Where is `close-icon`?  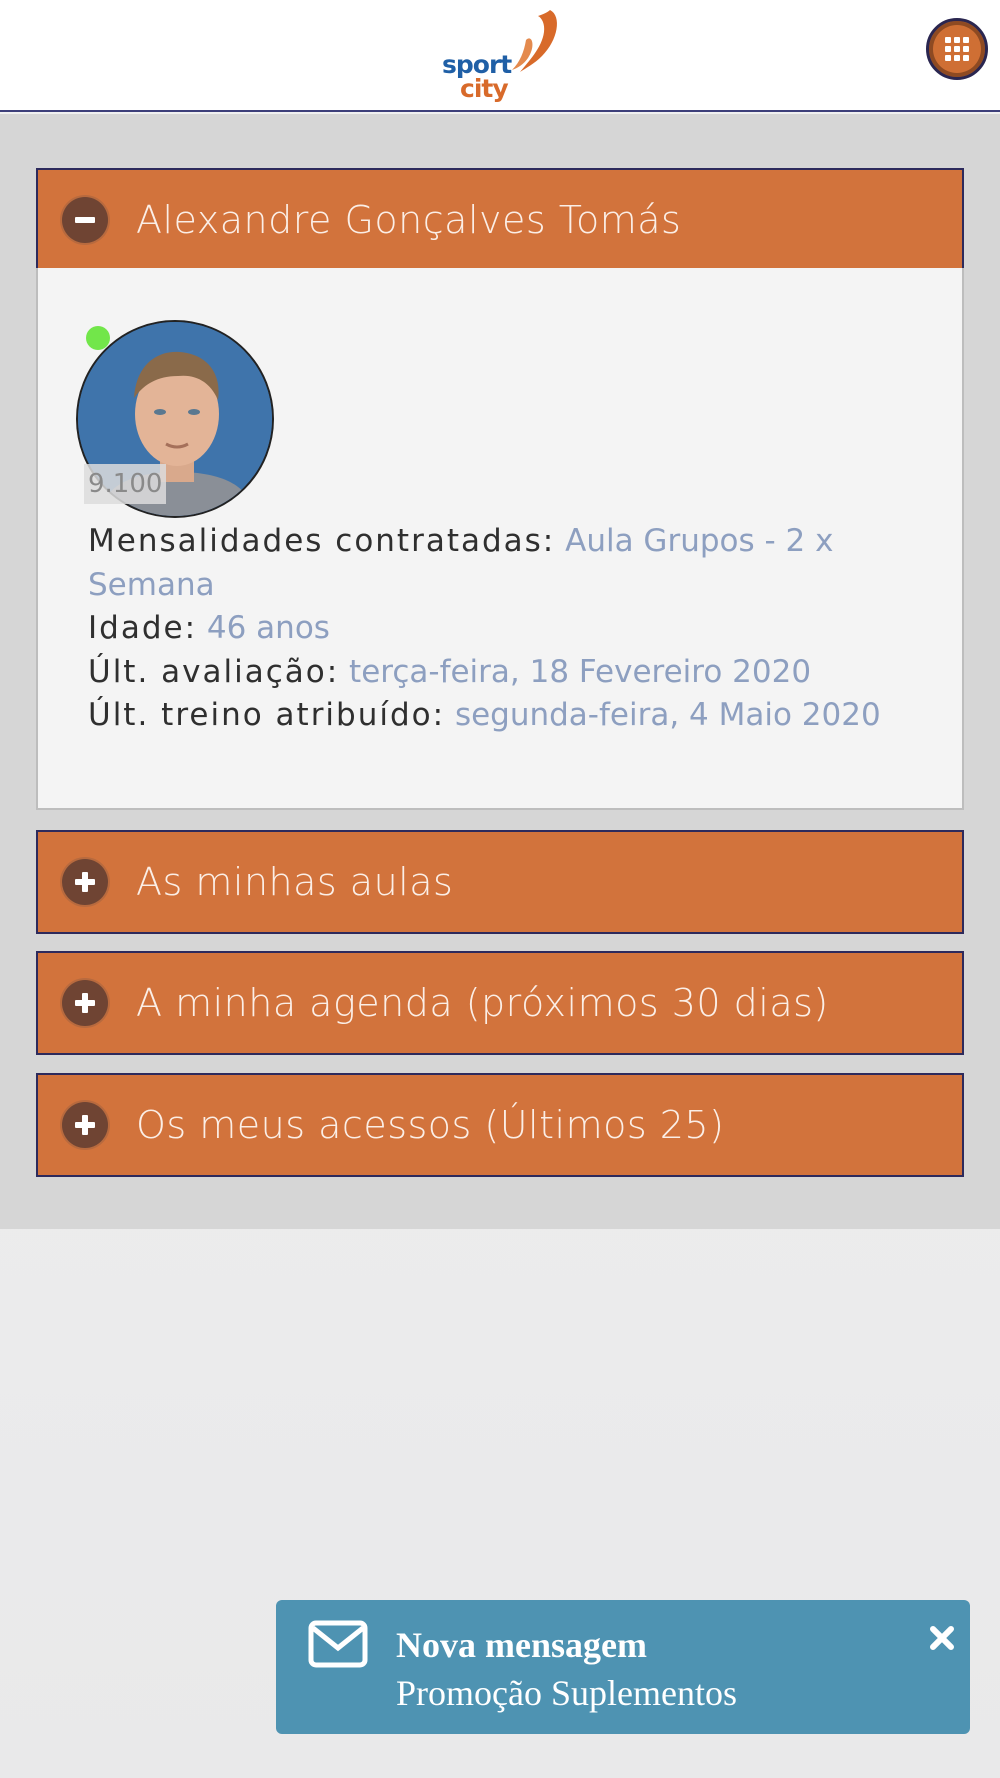 close-icon is located at coordinates (942, 1638).